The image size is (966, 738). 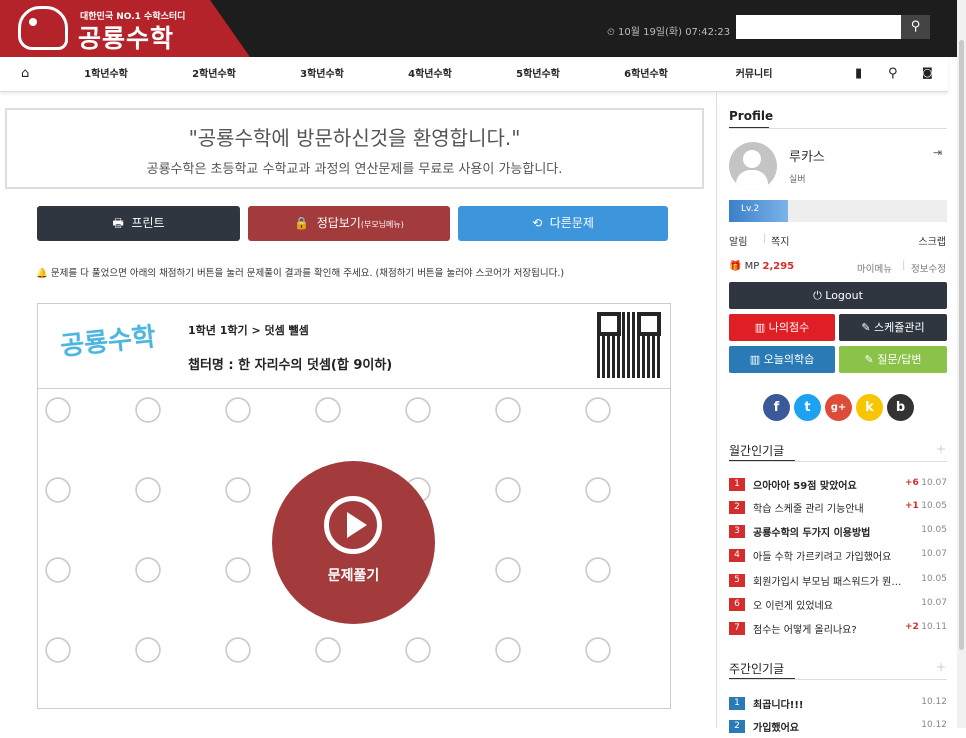 I want to click on post-date: 10.05, so click(x=934, y=506).